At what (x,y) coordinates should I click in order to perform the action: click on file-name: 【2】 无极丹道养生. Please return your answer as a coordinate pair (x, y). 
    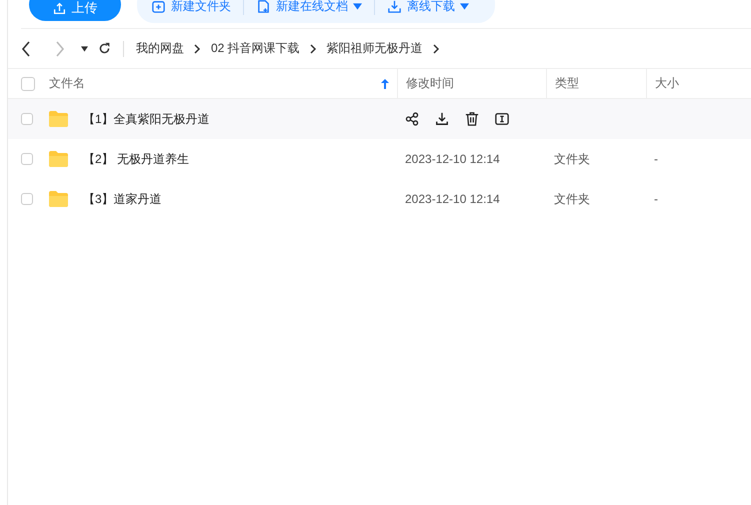
    Looking at the image, I should click on (136, 159).